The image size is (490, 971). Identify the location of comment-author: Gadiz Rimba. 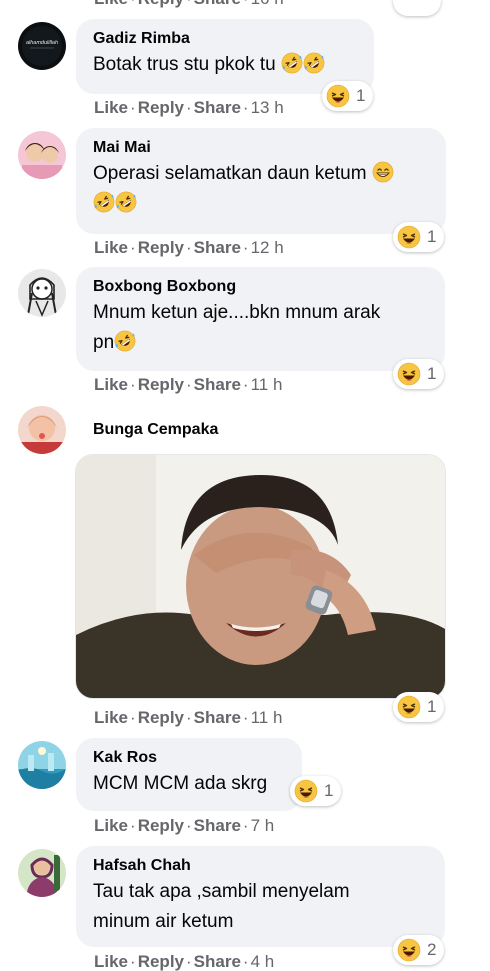
(225, 39).